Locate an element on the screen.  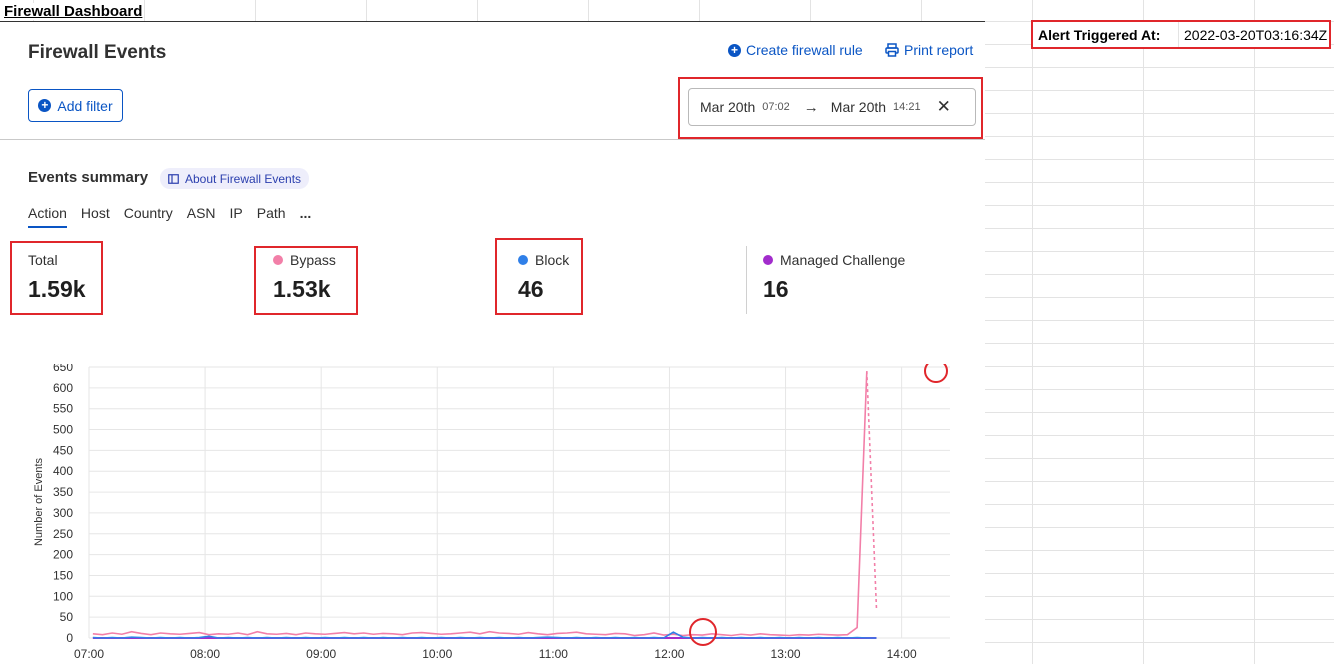
print-report-label: Print report is located at coordinates (939, 50).